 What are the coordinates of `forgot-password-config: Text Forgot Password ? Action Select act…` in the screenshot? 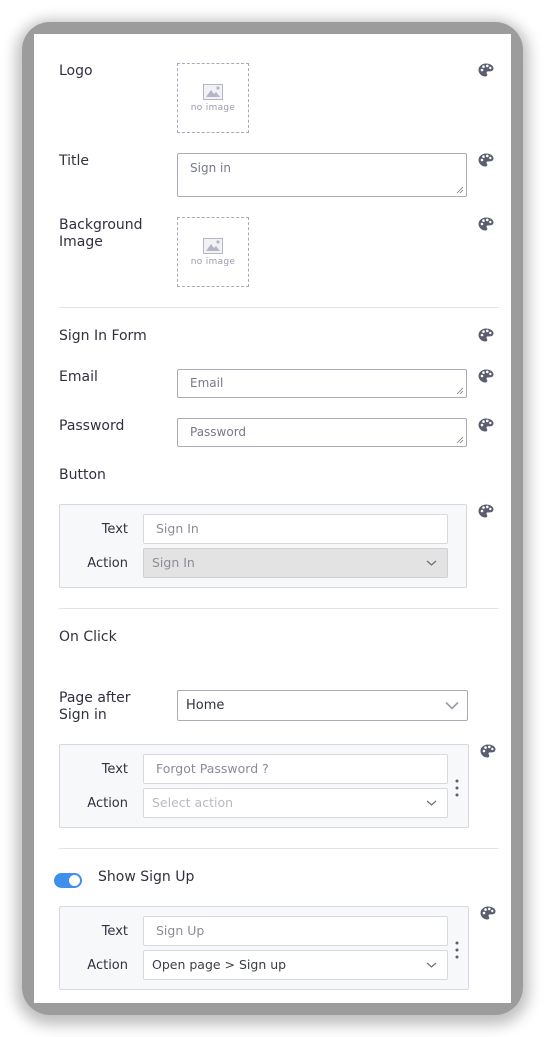 It's located at (264, 786).